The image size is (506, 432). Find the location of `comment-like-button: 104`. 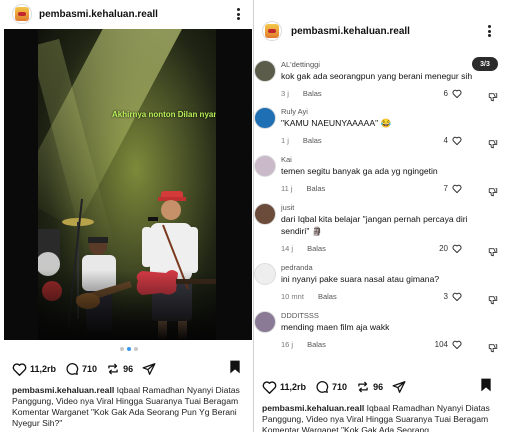

comment-like-button: 104 is located at coordinates (448, 344).